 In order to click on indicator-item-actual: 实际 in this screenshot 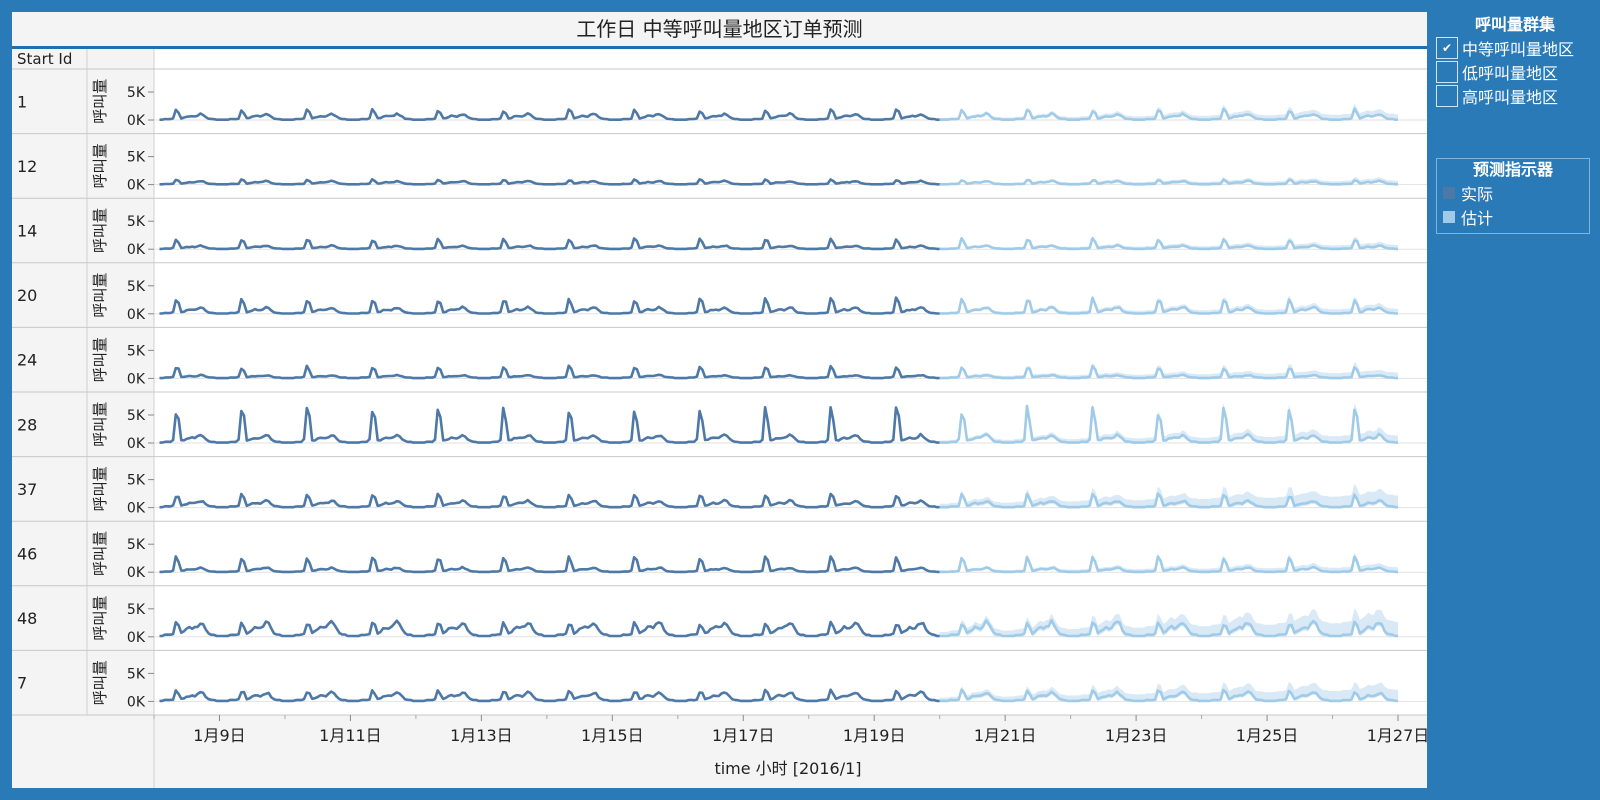, I will do `click(1513, 193)`.